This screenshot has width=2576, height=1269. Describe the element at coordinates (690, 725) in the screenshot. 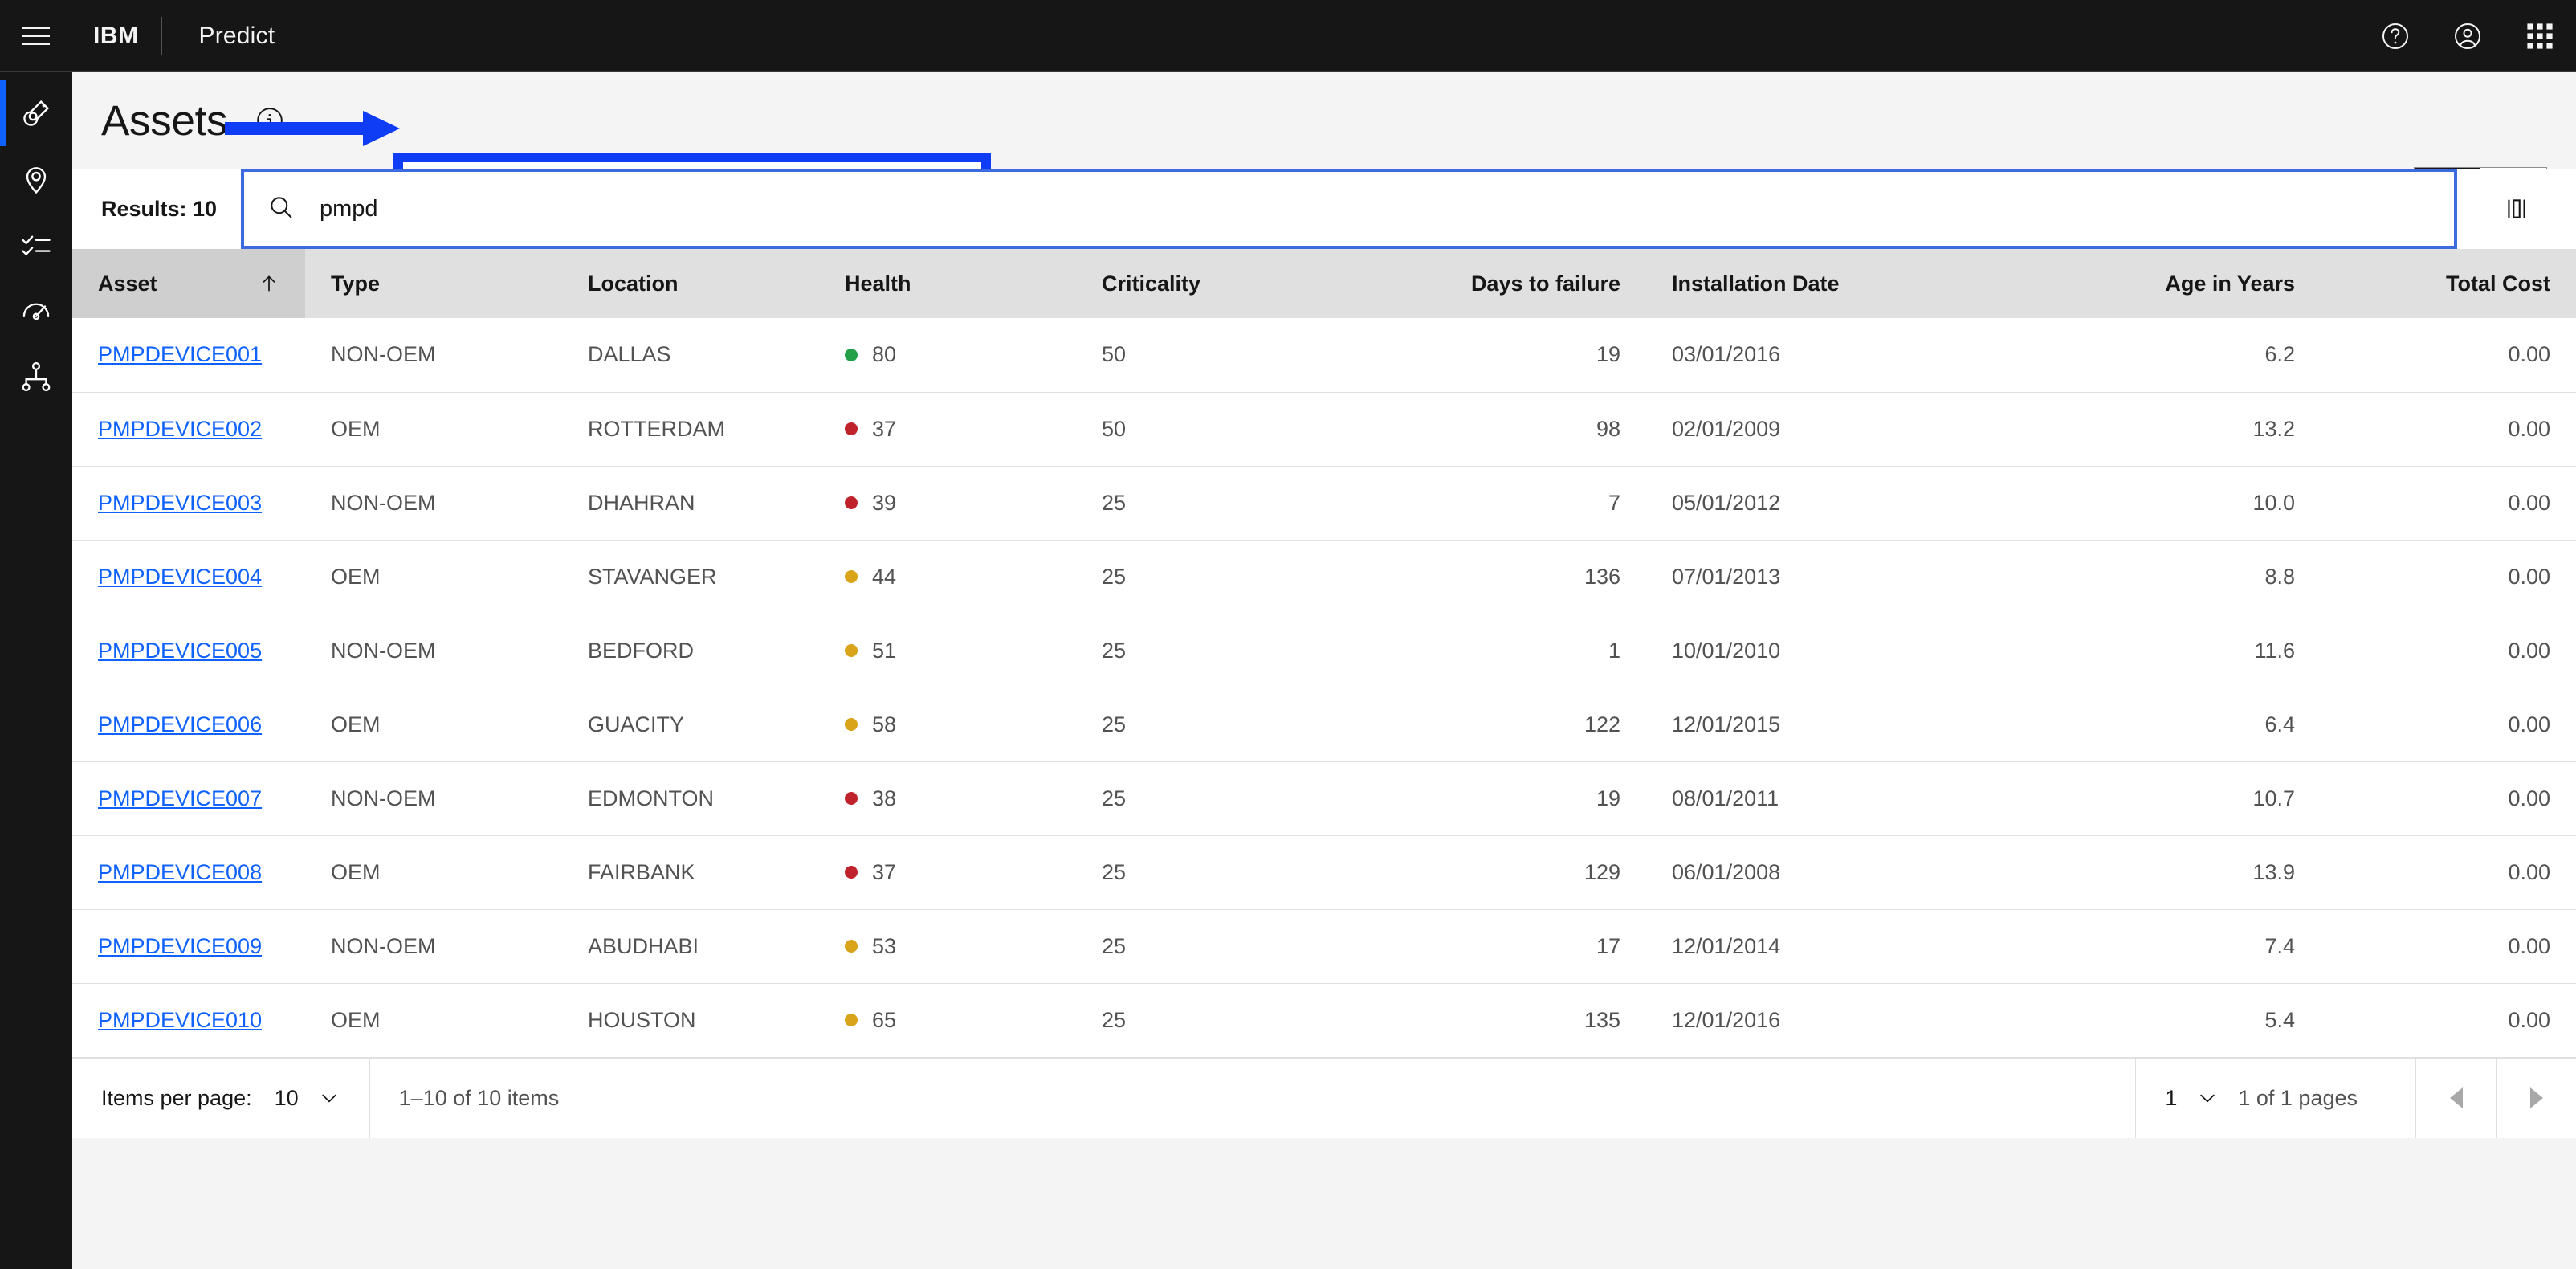

I see `cell-location: GUACITY` at that location.